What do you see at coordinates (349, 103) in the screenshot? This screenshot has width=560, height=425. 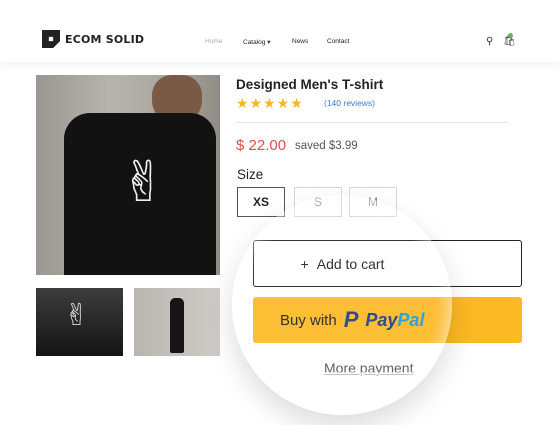 I see `reviews-link: (140 reviews)` at bounding box center [349, 103].